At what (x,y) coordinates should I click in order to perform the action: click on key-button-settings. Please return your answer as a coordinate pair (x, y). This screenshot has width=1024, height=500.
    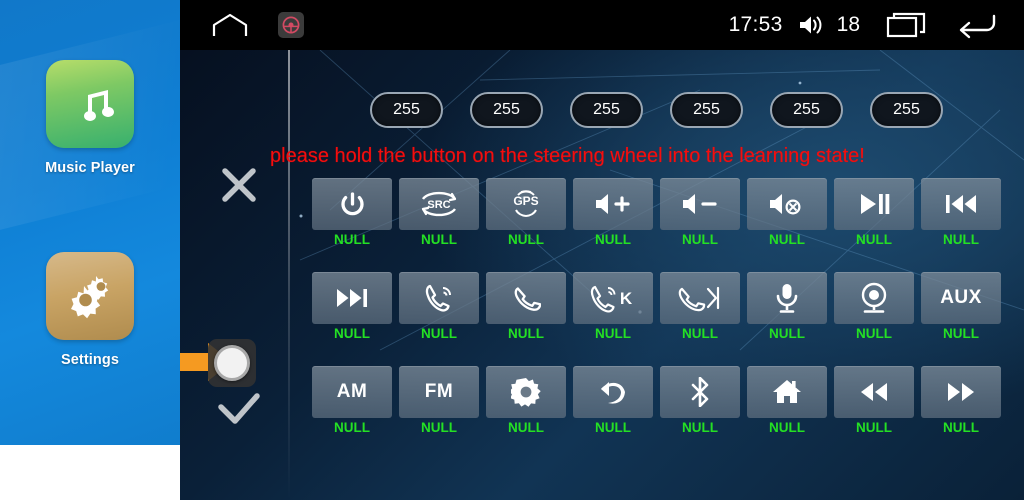
    Looking at the image, I should click on (526, 392).